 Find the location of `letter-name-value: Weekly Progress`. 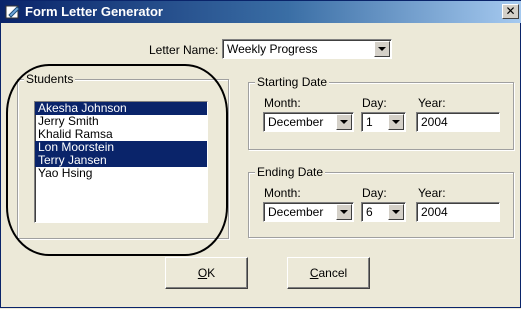

letter-name-value: Weekly Progress is located at coordinates (272, 49).